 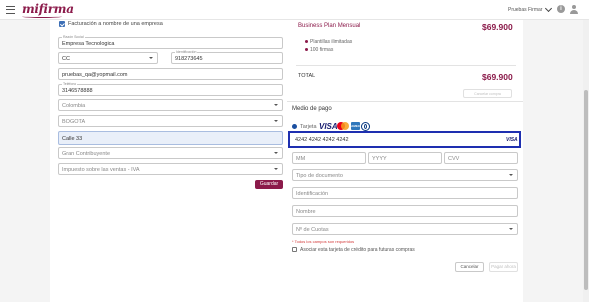 I want to click on info-icon: i, so click(x=561, y=9).